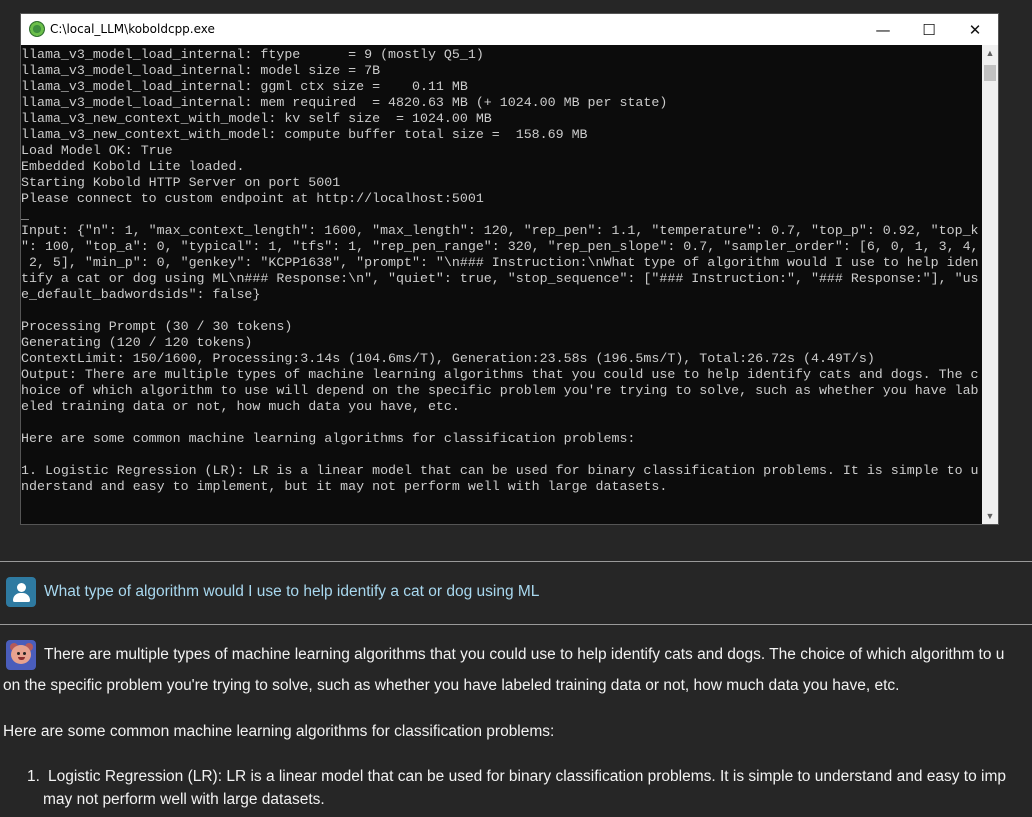 This screenshot has width=1032, height=817. What do you see at coordinates (516, 561) in the screenshot?
I see `chat-divider-top` at bounding box center [516, 561].